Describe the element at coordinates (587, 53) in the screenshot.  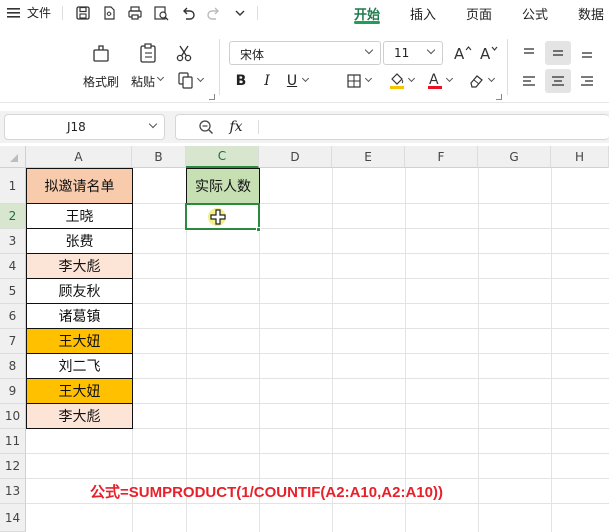
I see `align-bottom-icon` at that location.